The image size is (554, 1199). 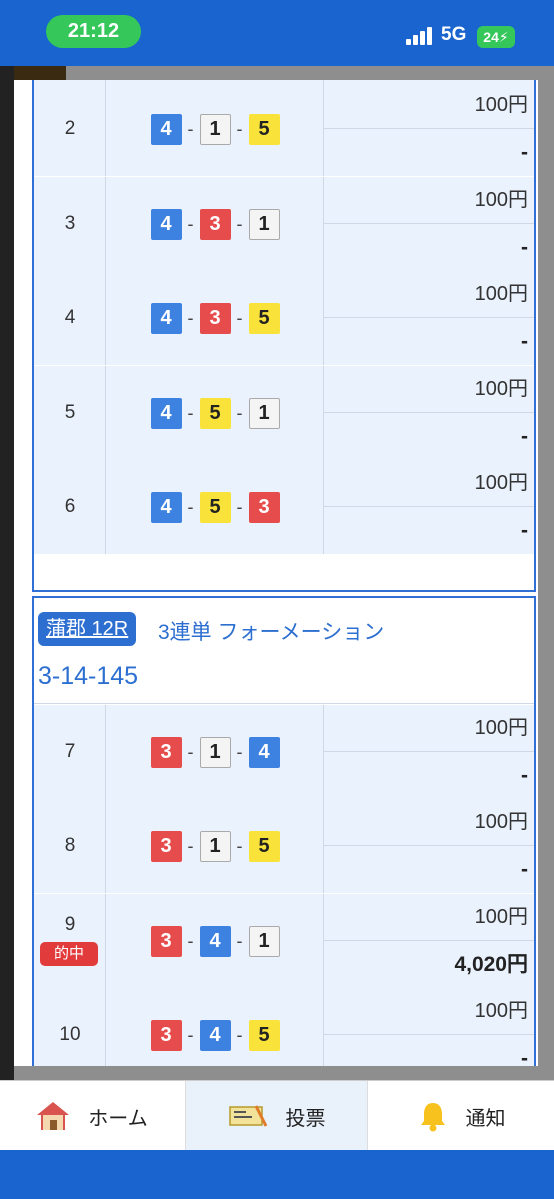 I want to click on row-number-cell: 4, so click(x=70, y=318).